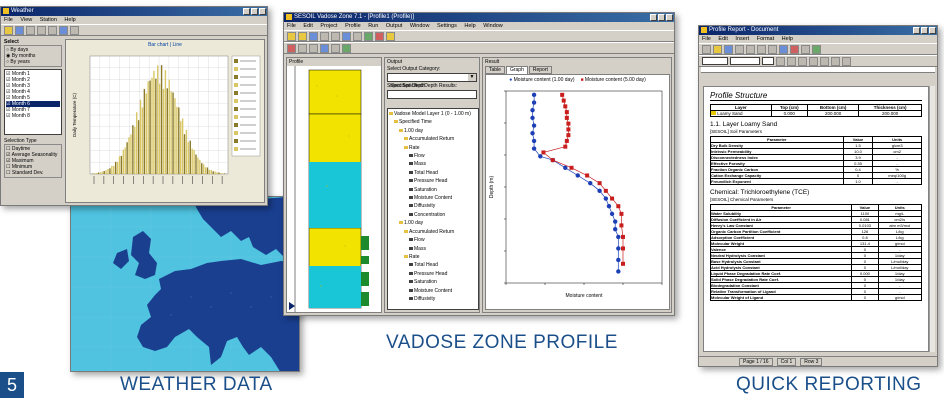 Image resolution: width=944 pixels, height=398 pixels. What do you see at coordinates (394, 26) in the screenshot?
I see `menu-output: Output` at bounding box center [394, 26].